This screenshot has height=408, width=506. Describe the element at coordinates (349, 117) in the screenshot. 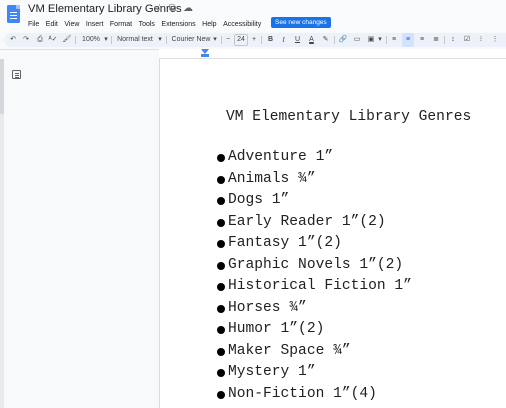

I see `document-heading: VM Elementary Library Genres` at that location.